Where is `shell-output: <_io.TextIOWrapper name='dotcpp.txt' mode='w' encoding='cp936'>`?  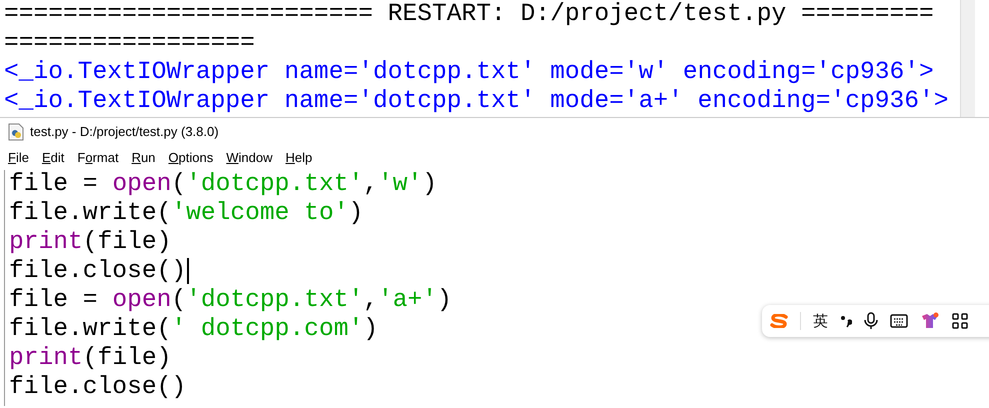
shell-output: <_io.TextIOWrapper name='dotcpp.txt' mode='w' encoding='cp936'> is located at coordinates (469, 72).